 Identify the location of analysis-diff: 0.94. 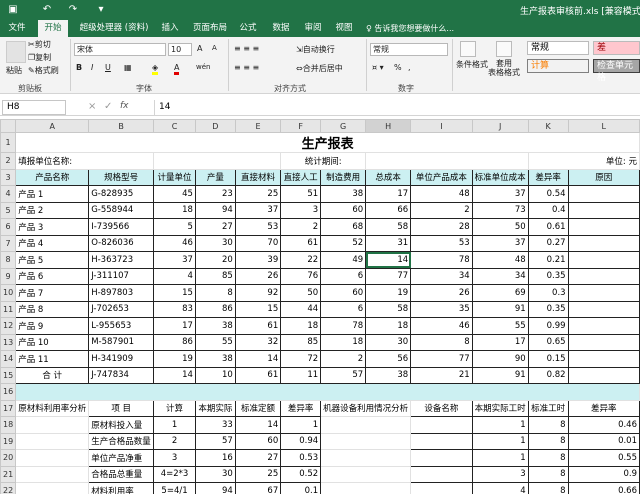
(301, 441).